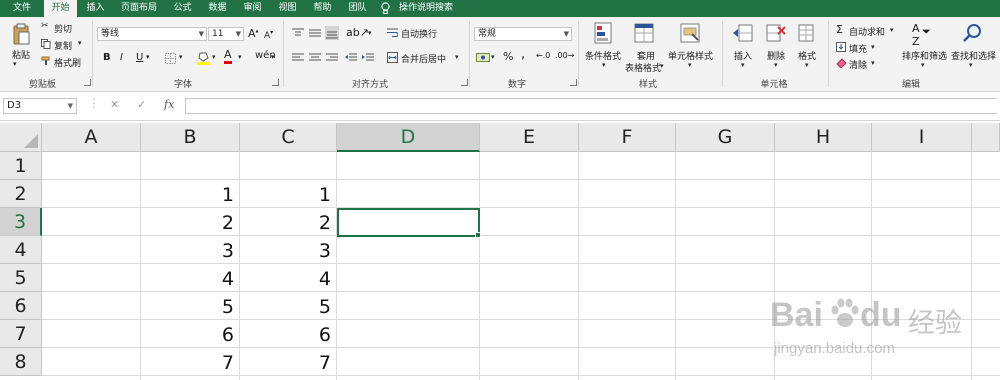  Describe the element at coordinates (315, 33) in the screenshot. I see `align-middle-icon` at that location.